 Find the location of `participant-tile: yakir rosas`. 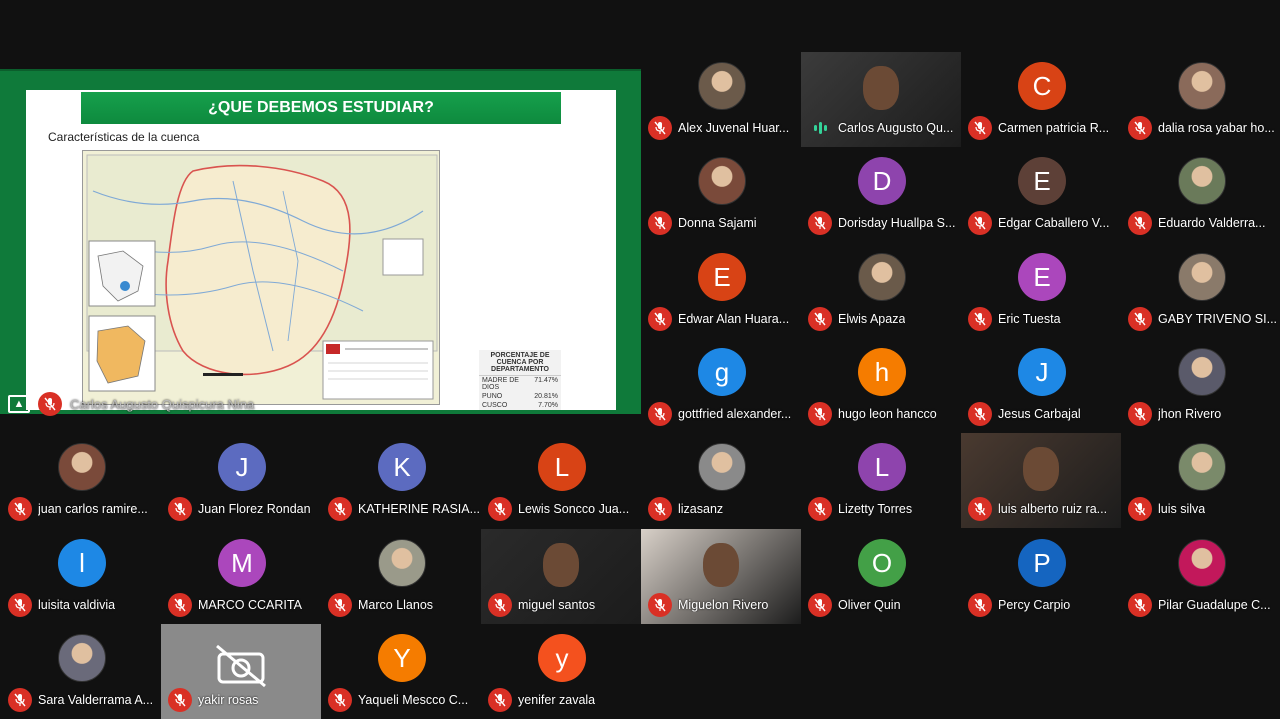

participant-tile: yakir rosas is located at coordinates (241, 671).